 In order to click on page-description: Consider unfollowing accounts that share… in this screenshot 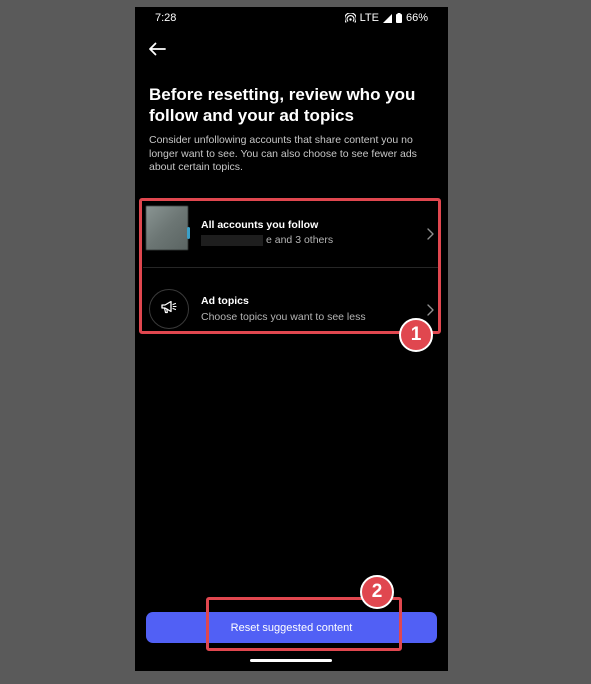, I will do `click(283, 153)`.